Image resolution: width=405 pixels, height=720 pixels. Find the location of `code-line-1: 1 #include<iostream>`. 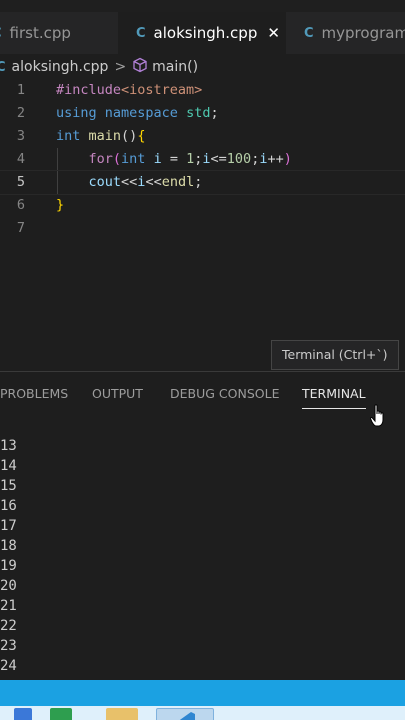

code-line-1: 1 #include<iostream> is located at coordinates (202, 90).